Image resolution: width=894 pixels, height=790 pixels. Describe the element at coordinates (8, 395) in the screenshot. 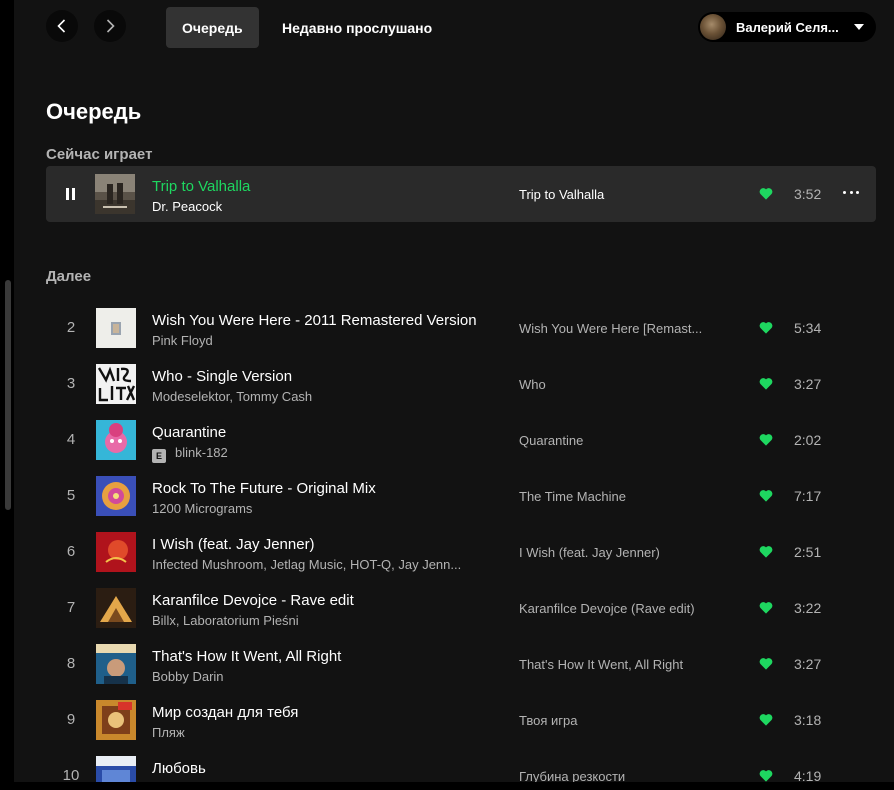

I see `scrollbar-thumb` at that location.